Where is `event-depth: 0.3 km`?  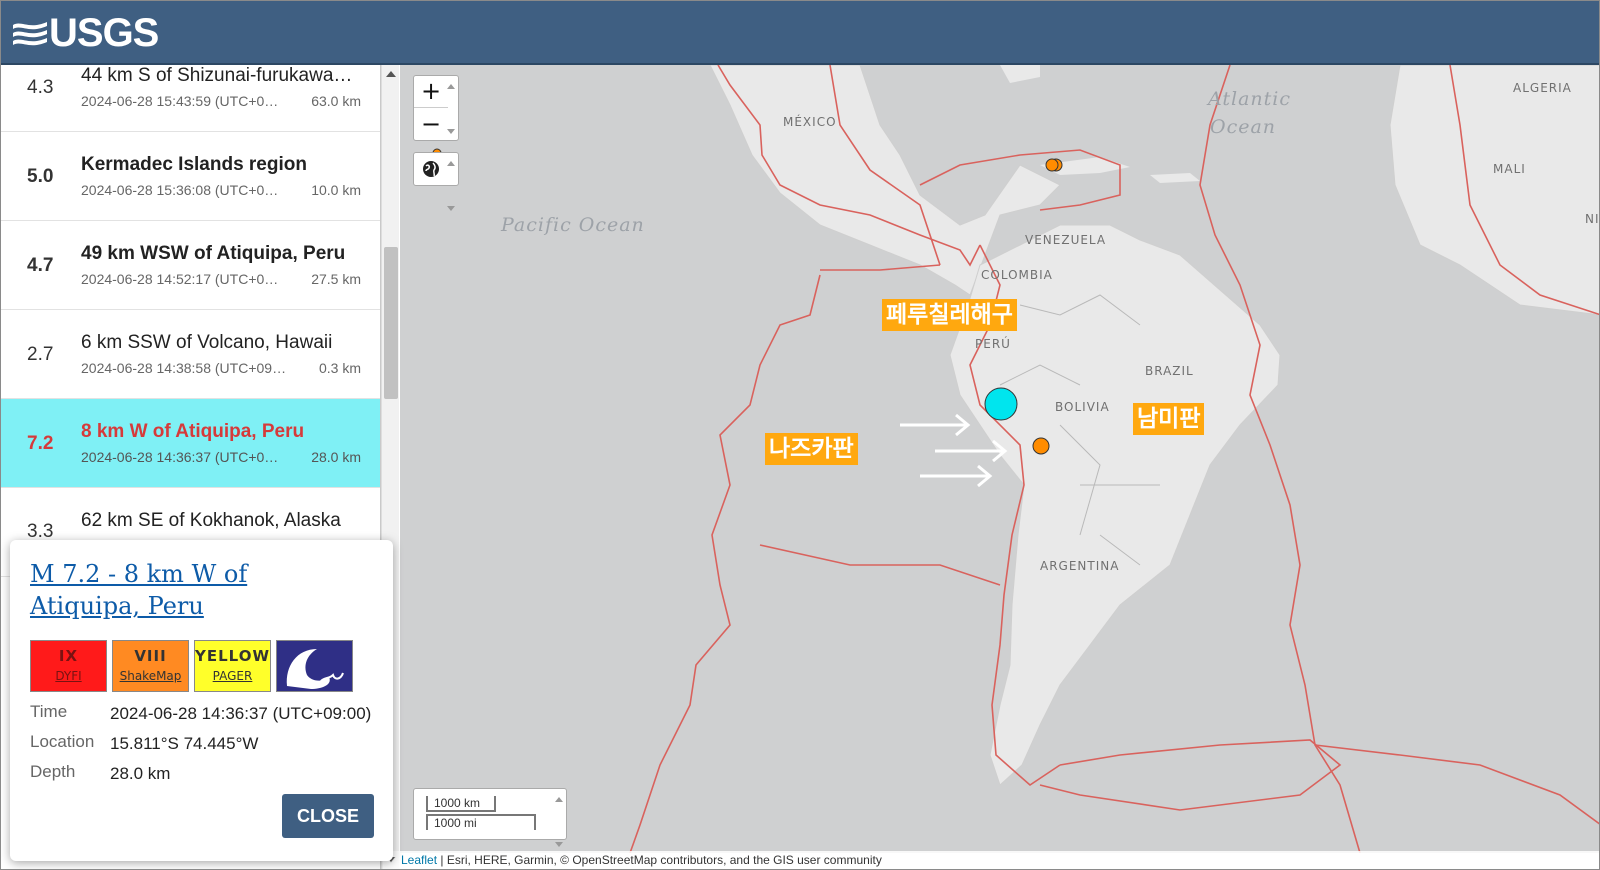
event-depth: 0.3 km is located at coordinates (339, 368).